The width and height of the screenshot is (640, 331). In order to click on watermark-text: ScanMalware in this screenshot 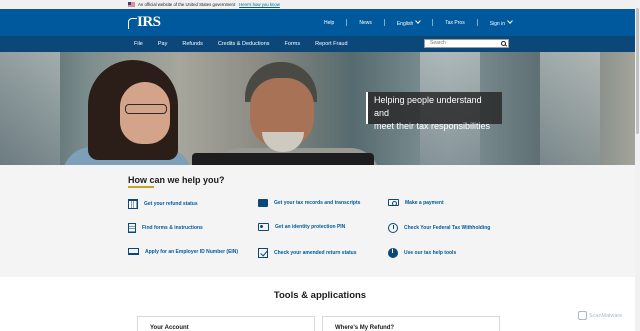, I will do `click(606, 315)`.